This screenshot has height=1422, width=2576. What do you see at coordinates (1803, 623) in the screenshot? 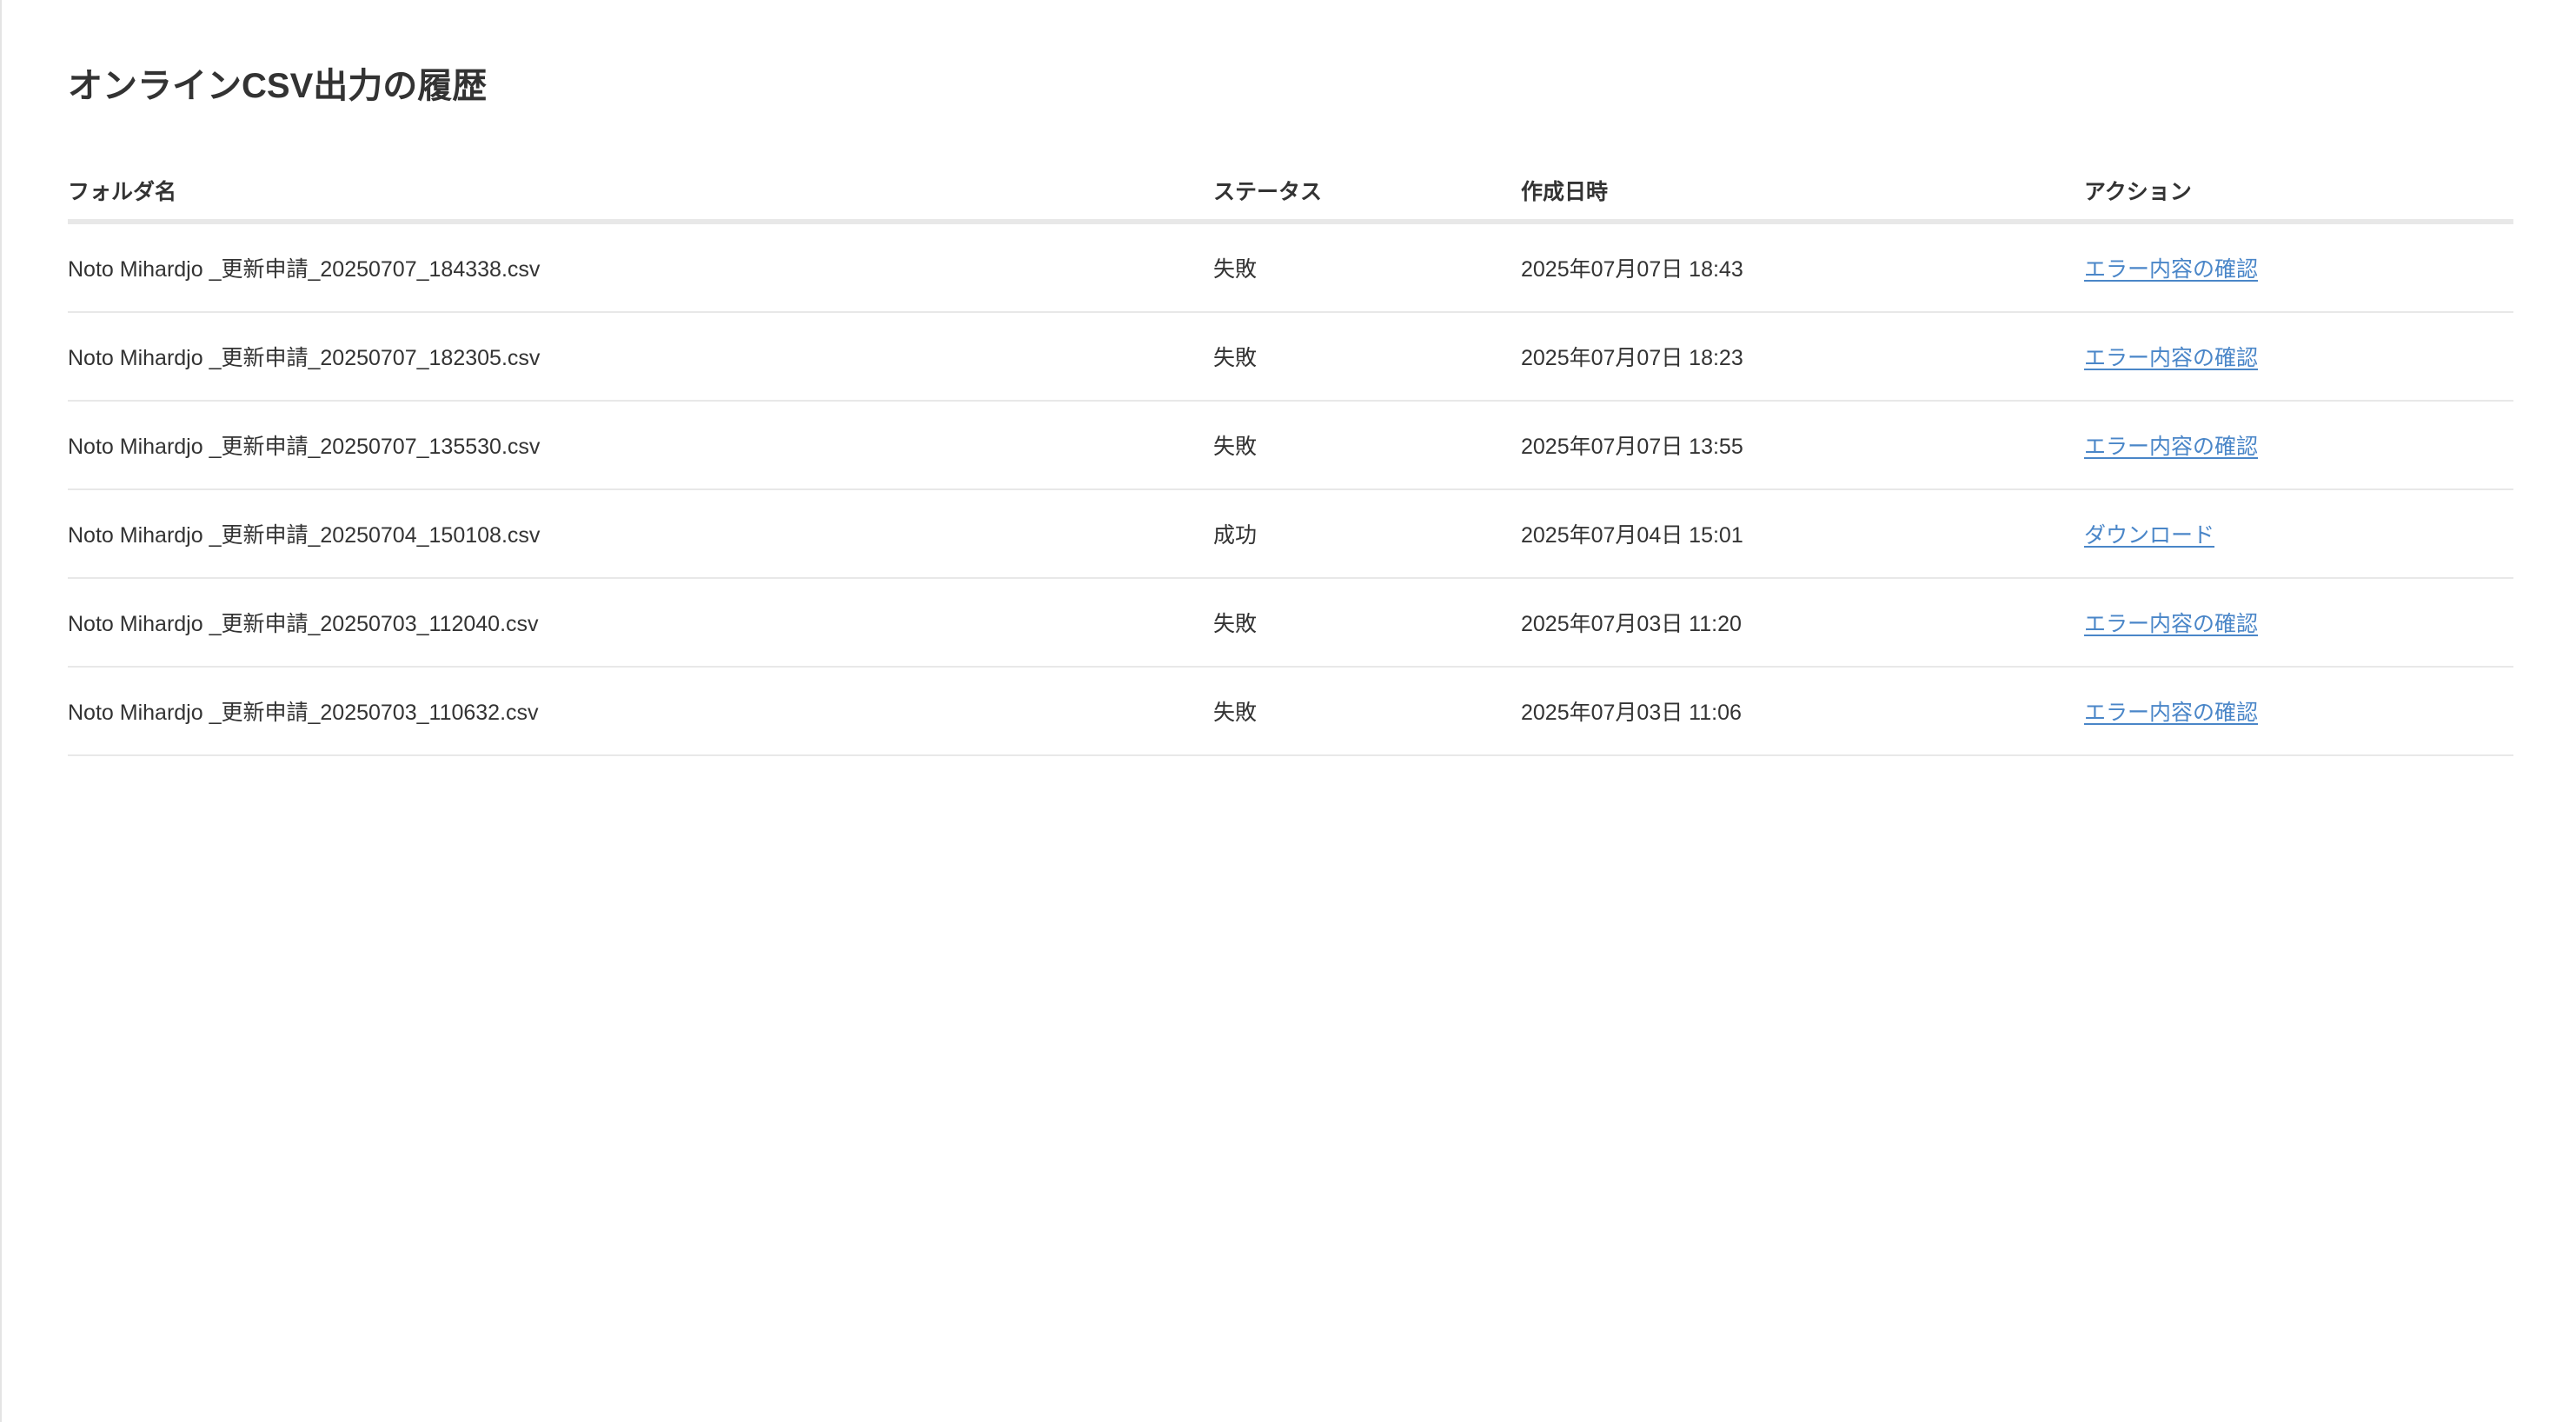
I see `created-date-cell: 2025年07月03日 11:20` at bounding box center [1803, 623].